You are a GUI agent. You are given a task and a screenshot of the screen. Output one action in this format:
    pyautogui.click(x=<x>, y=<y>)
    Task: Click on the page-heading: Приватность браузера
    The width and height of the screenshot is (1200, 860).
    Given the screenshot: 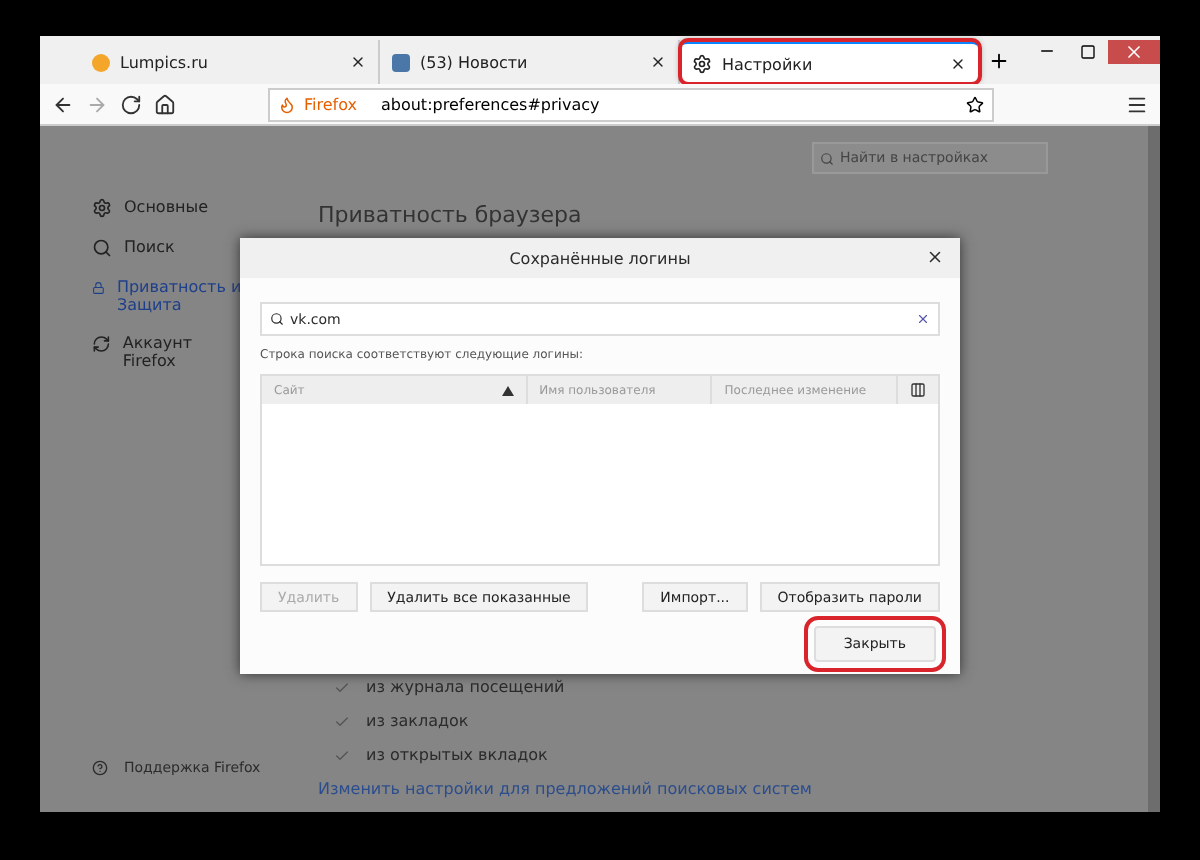 What is the action you would take?
    pyautogui.click(x=451, y=215)
    